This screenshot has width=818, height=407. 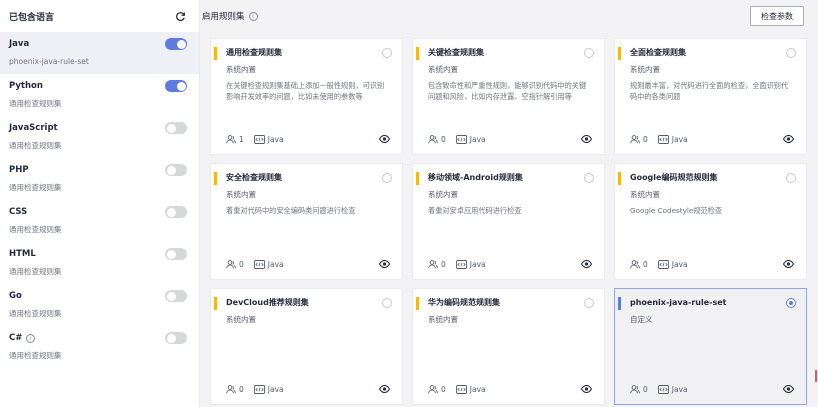 What do you see at coordinates (99, 179) in the screenshot?
I see `language-item: PHP 通用检查规则集` at bounding box center [99, 179].